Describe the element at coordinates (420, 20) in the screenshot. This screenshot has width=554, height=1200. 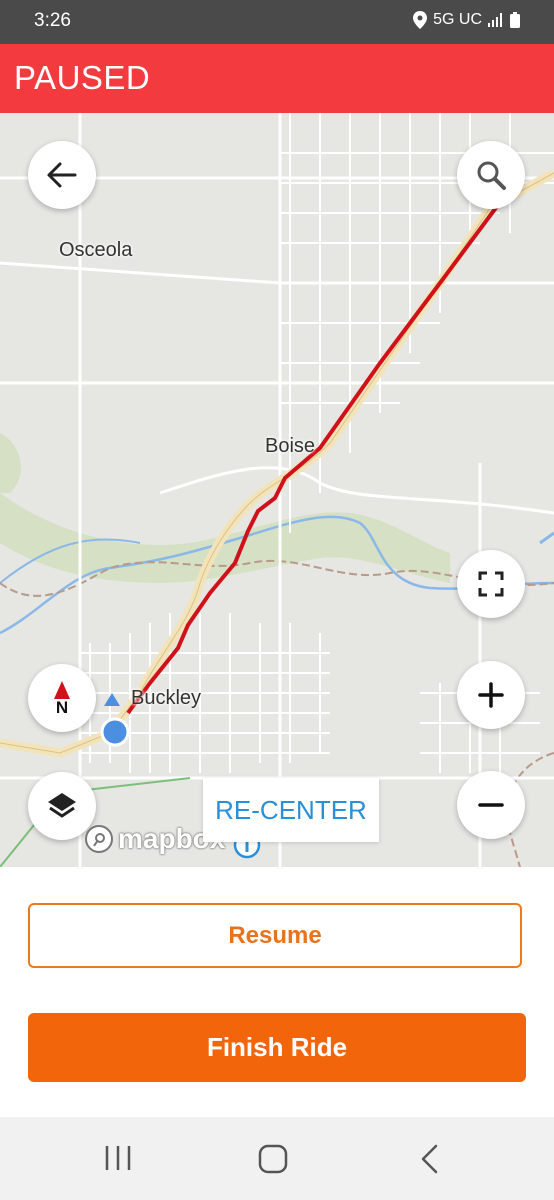
I see `location-icon` at that location.